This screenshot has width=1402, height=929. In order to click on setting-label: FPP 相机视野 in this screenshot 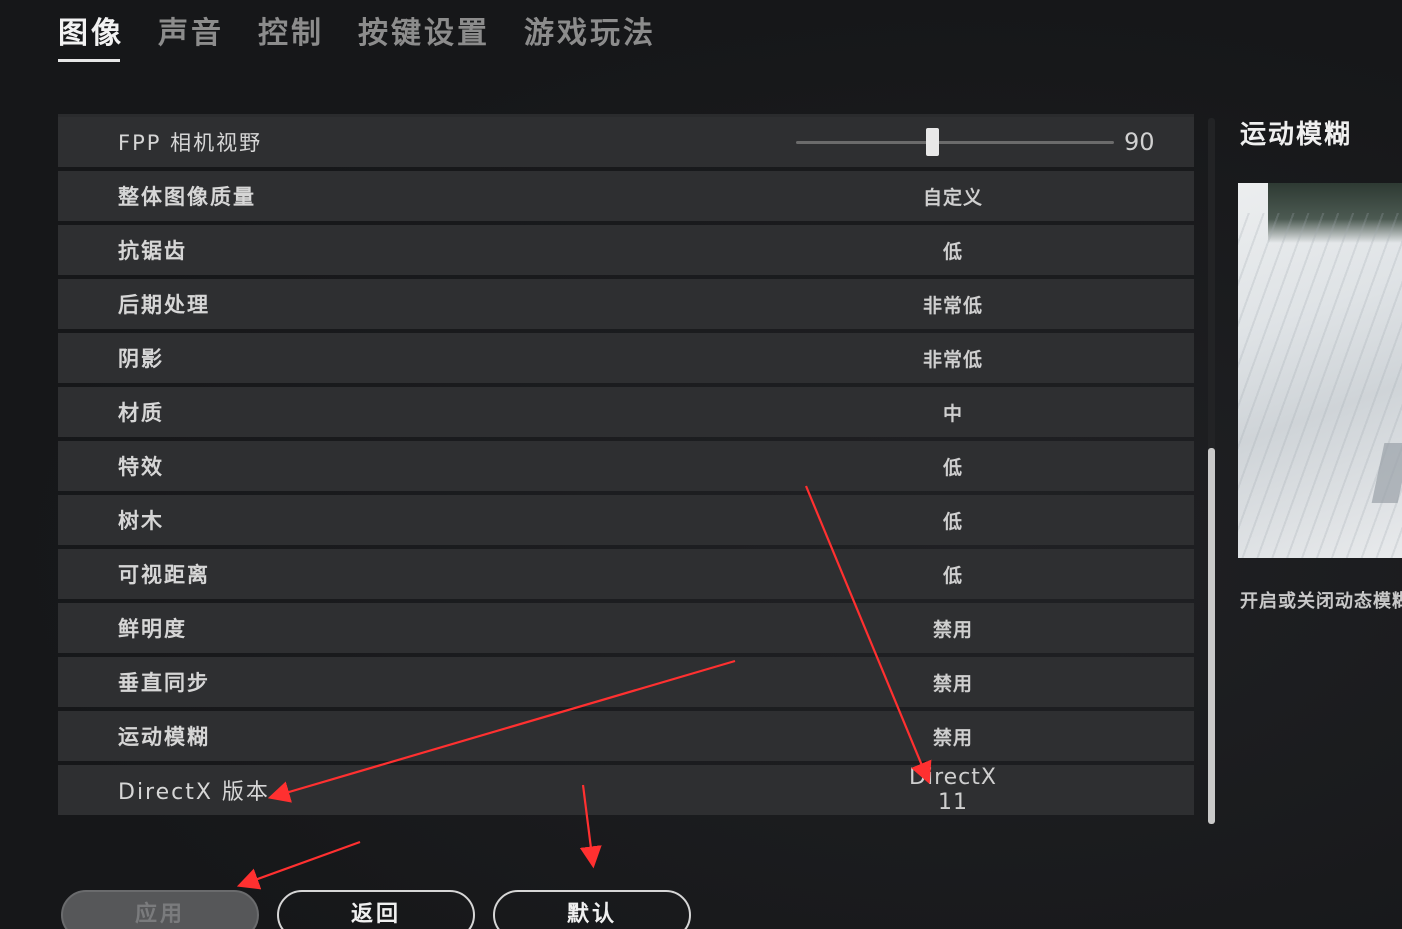, I will do `click(190, 143)`.